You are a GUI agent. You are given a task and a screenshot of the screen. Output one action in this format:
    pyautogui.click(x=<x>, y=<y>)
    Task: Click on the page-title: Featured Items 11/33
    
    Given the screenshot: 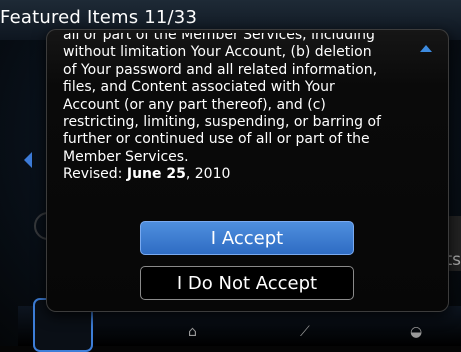 What is the action you would take?
    pyautogui.click(x=99, y=17)
    